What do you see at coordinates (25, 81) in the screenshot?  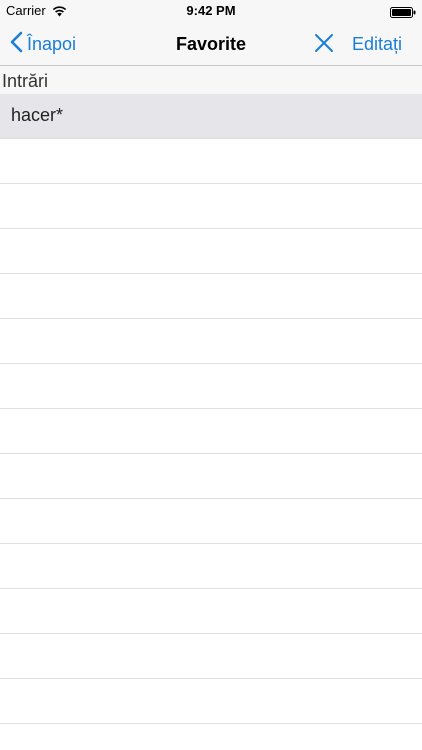 I see `section-header-label: Intrări` at bounding box center [25, 81].